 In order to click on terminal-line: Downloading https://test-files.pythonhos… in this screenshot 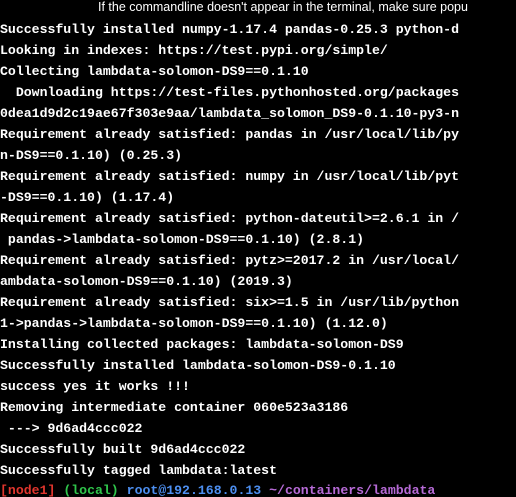, I will do `click(229, 92)`.